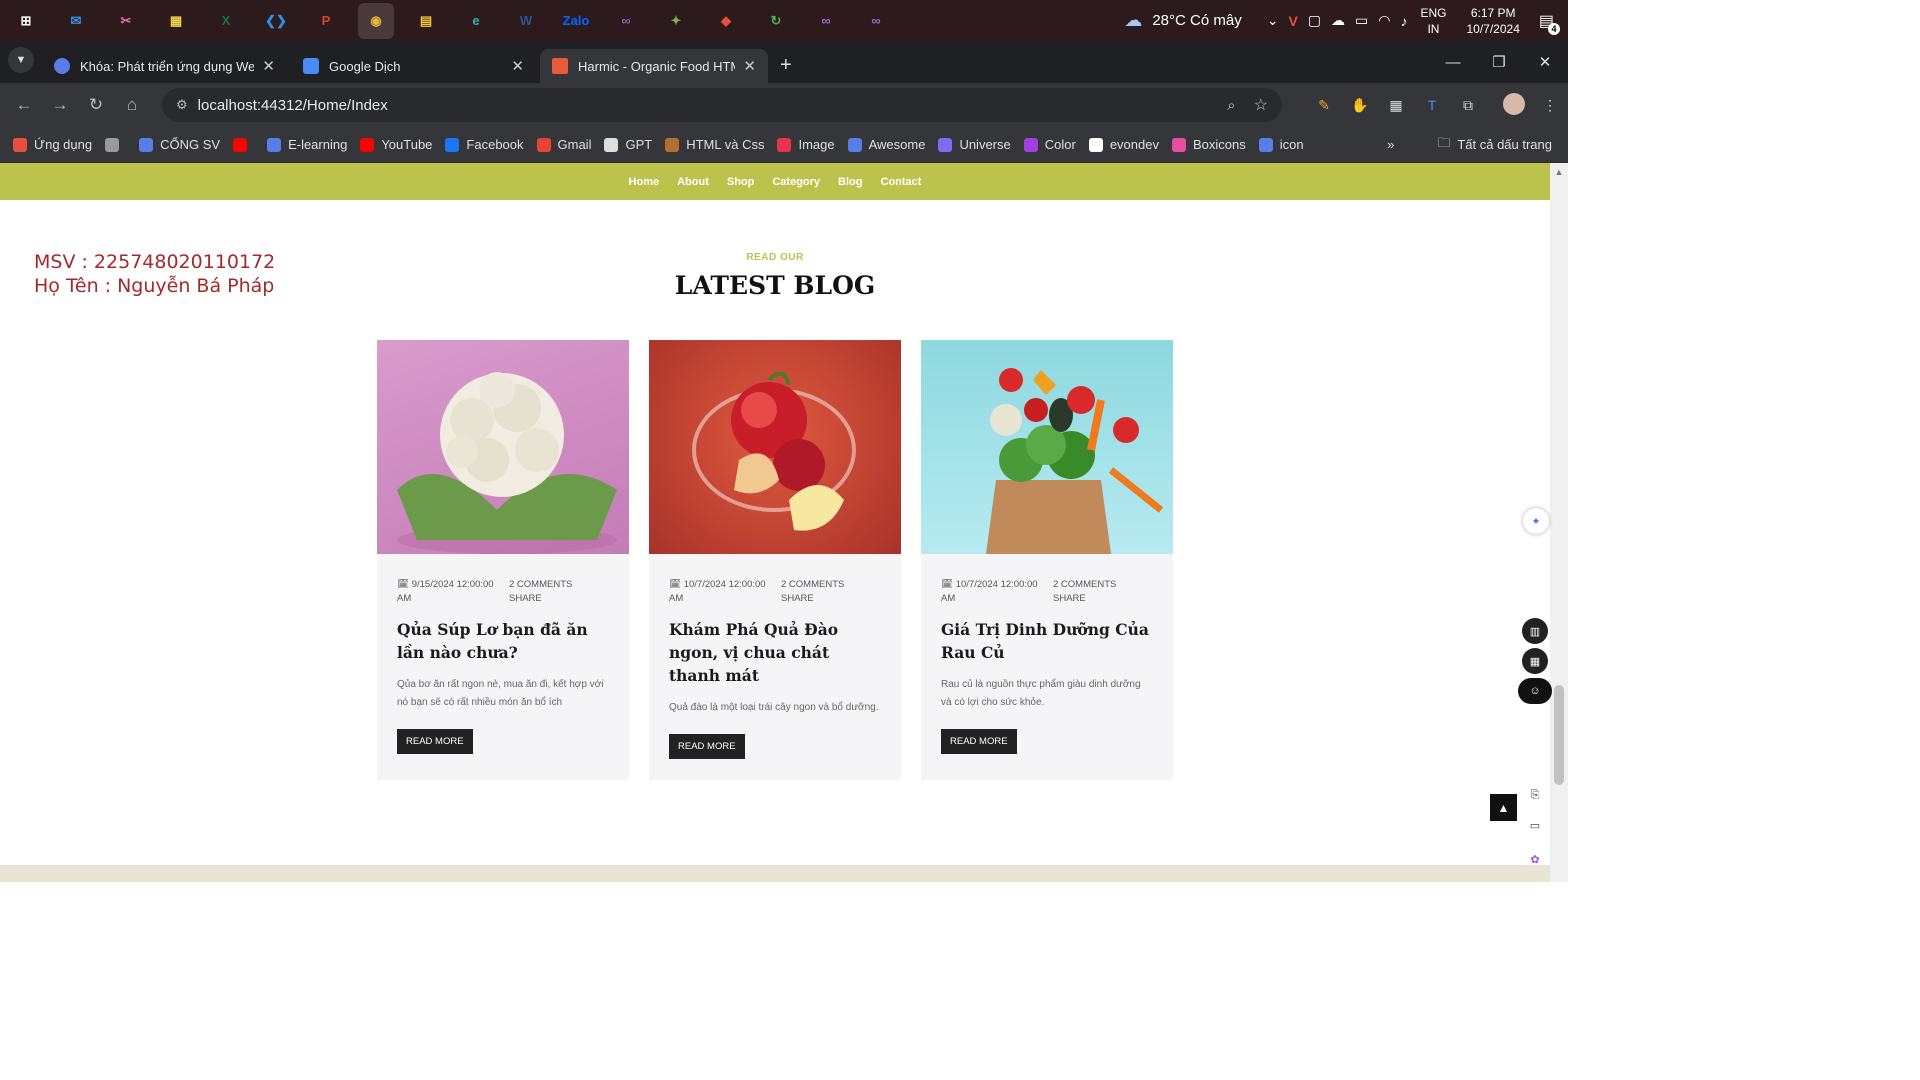 The image size is (1920, 1080). Describe the element at coordinates (1384, 20) in the screenshot. I see `wifi-icon: ◠` at that location.